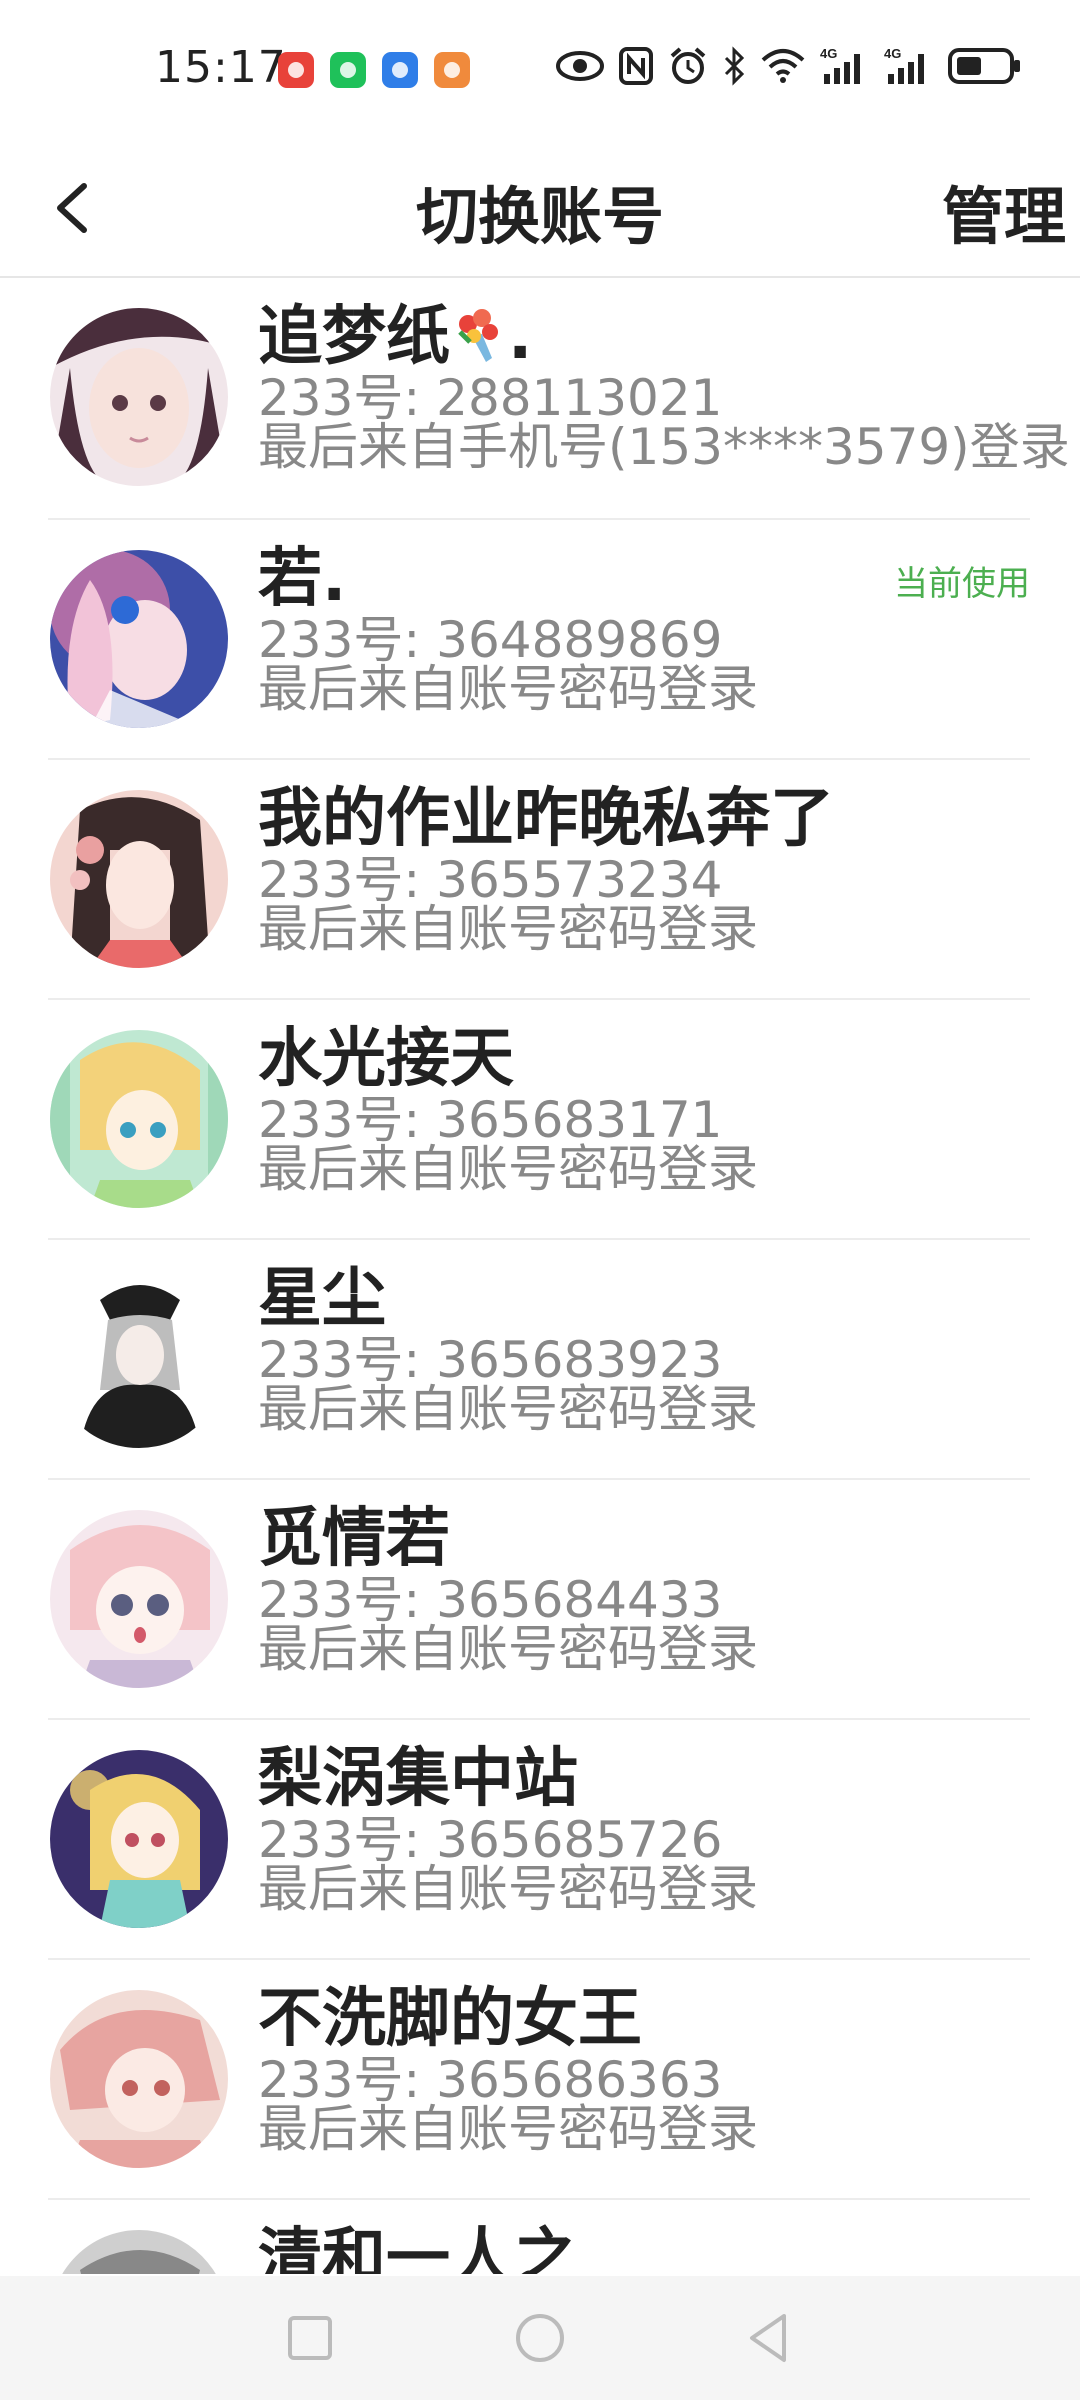 The image size is (1080, 2400). I want to click on page-title: 切换账号, so click(539, 216).